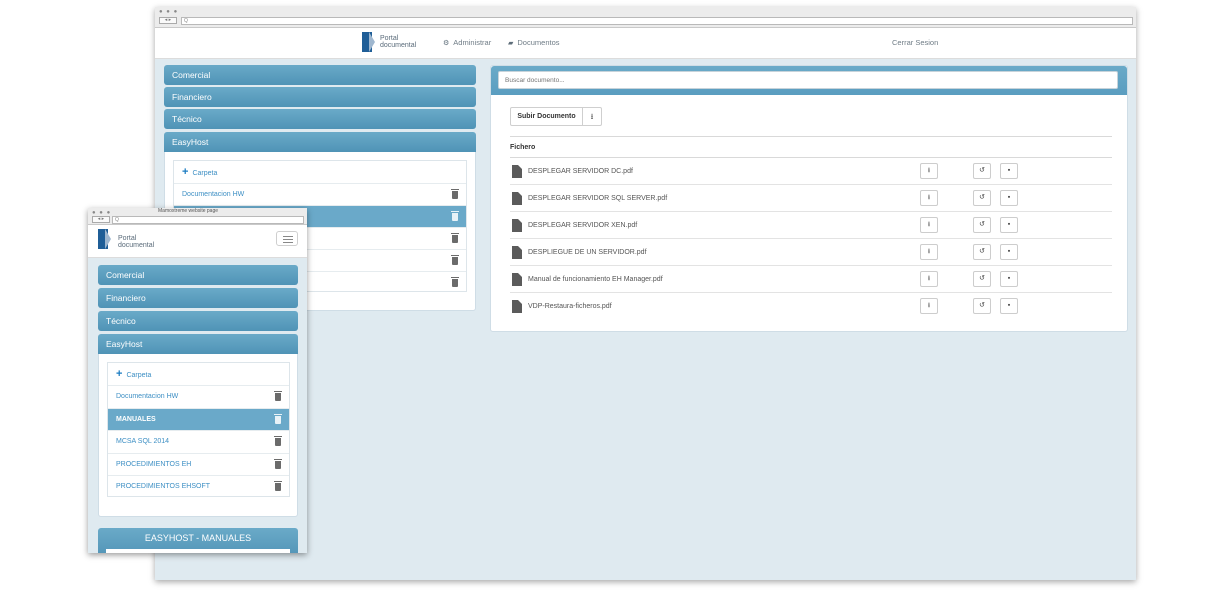 The image size is (1227, 590). What do you see at coordinates (136, 419) in the screenshot?
I see `folder-item-label: MANUALES` at bounding box center [136, 419].